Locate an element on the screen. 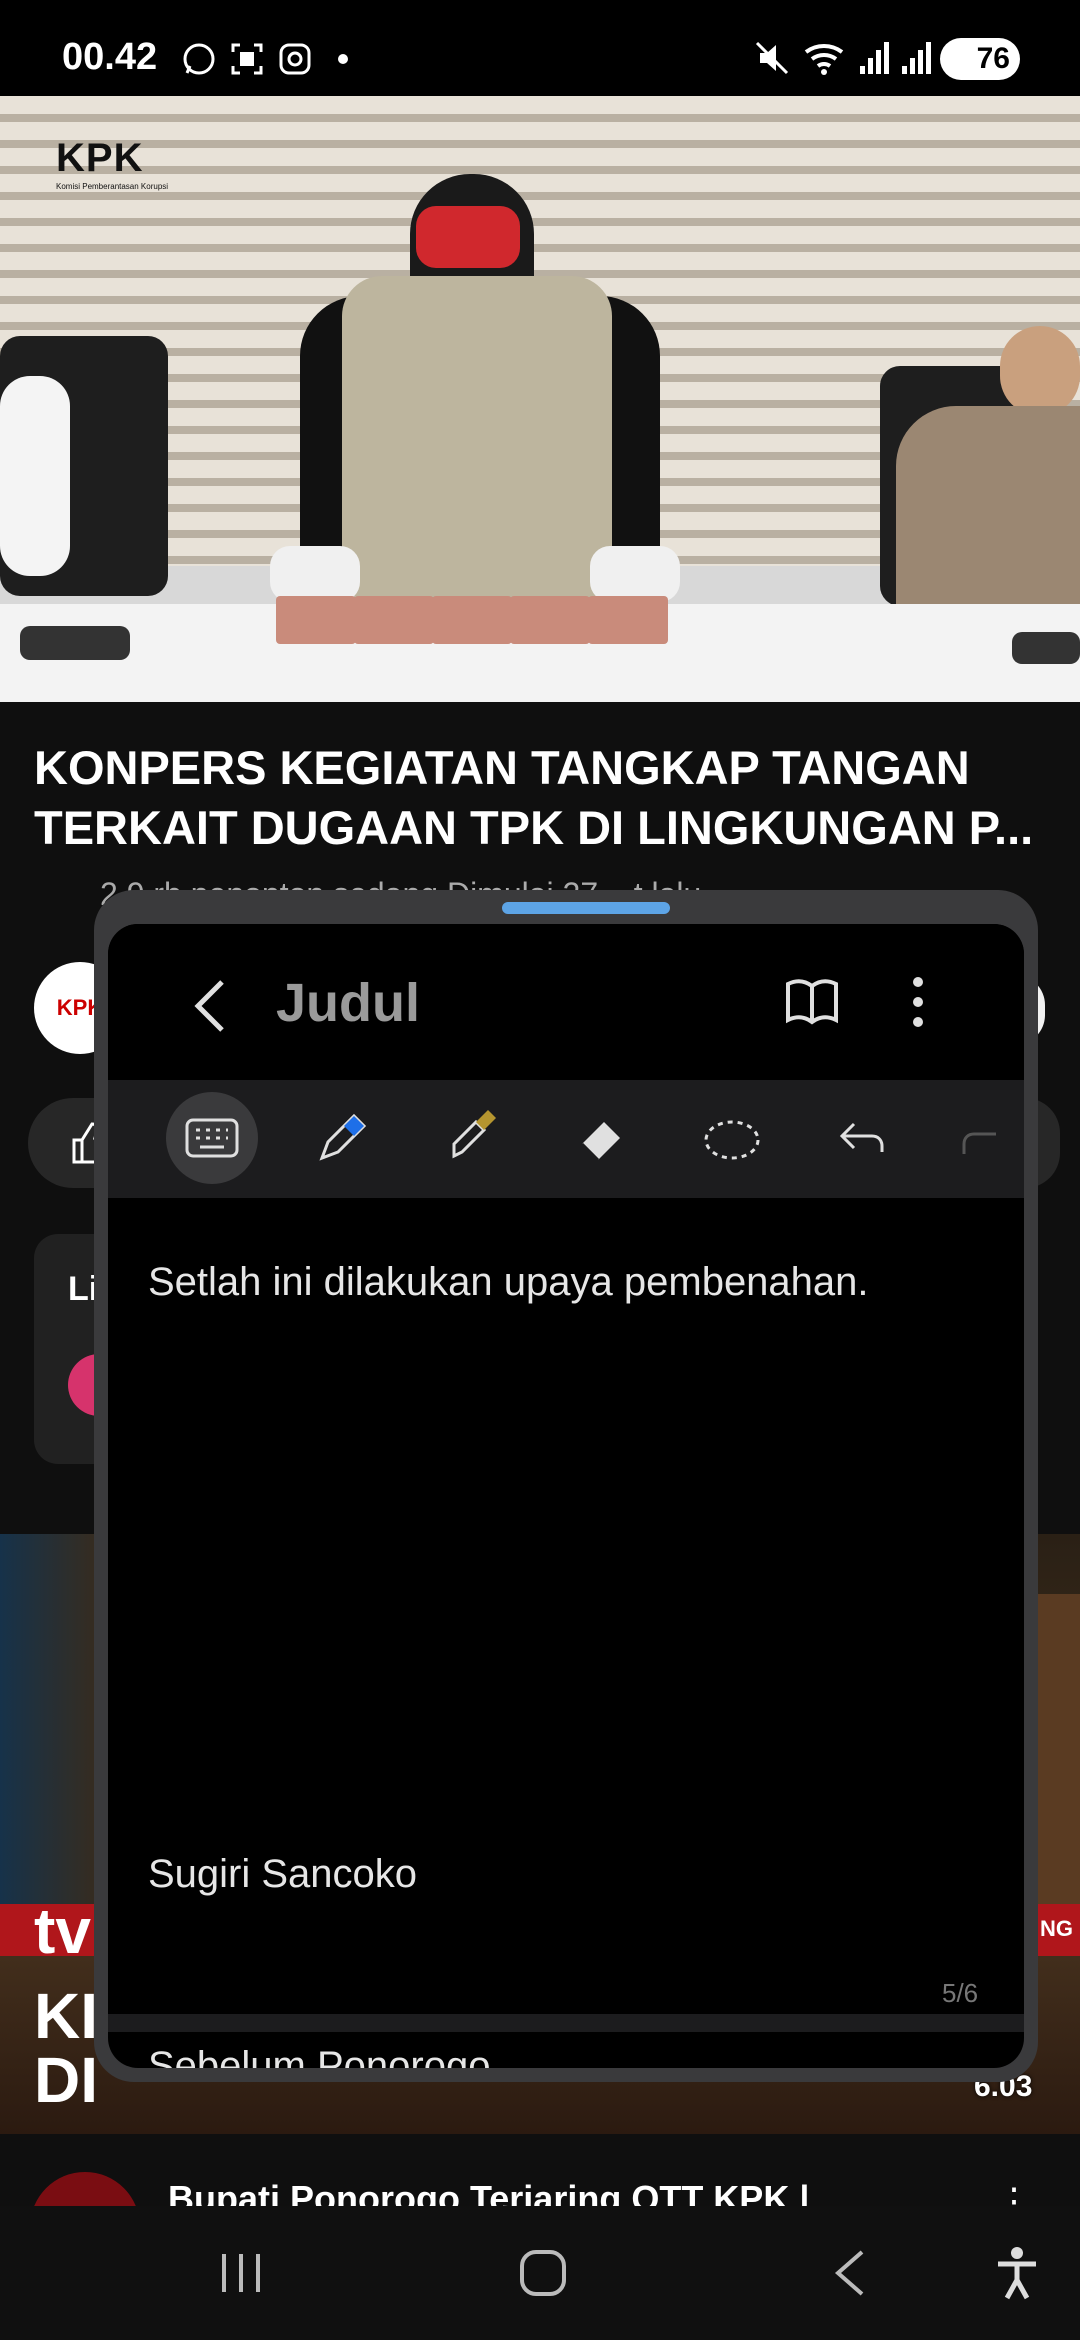  person-vest is located at coordinates (477, 441).